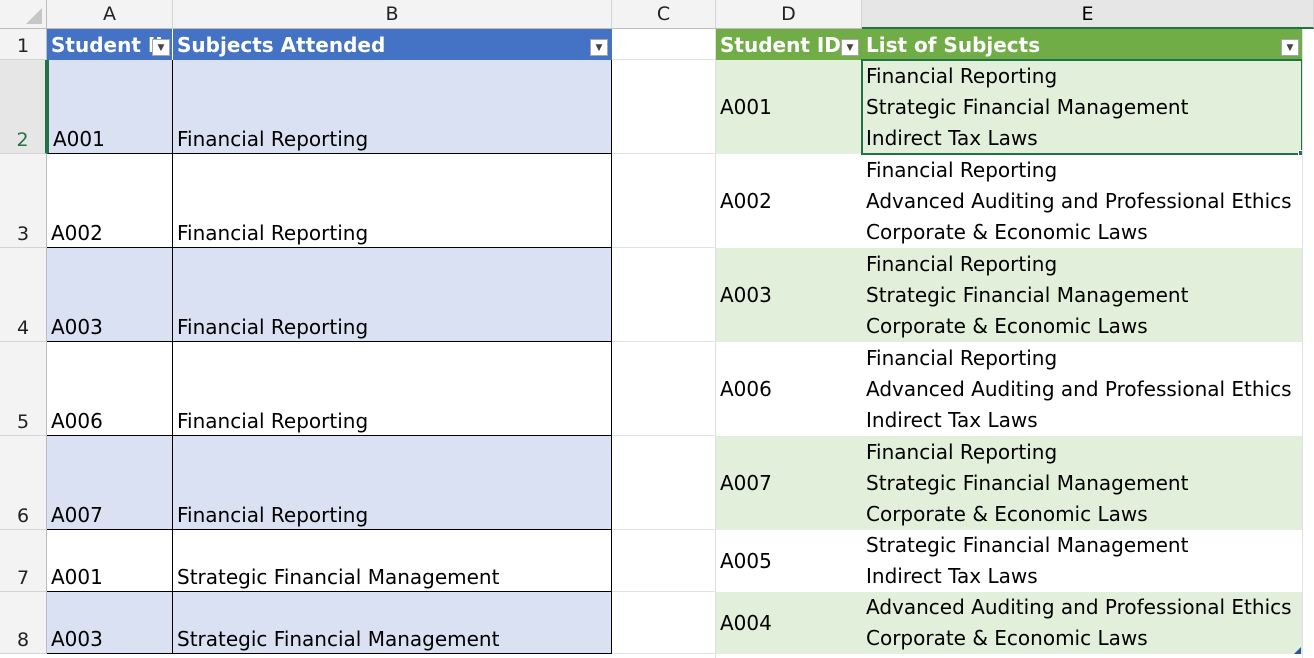 The height and width of the screenshot is (658, 1314). Describe the element at coordinates (392, 14) in the screenshot. I see `column-header-b: B` at that location.